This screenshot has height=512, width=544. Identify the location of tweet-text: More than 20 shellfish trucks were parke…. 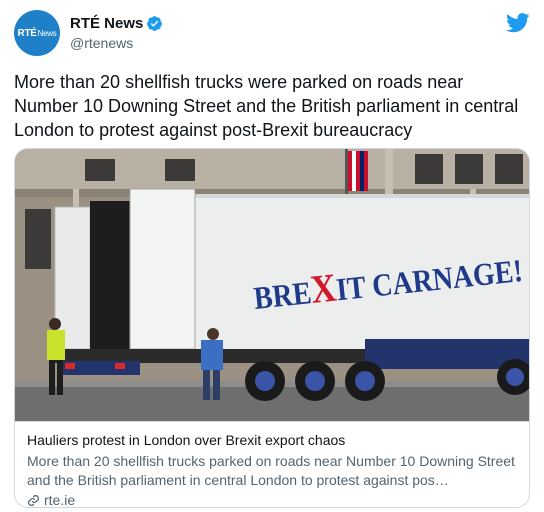
(266, 106).